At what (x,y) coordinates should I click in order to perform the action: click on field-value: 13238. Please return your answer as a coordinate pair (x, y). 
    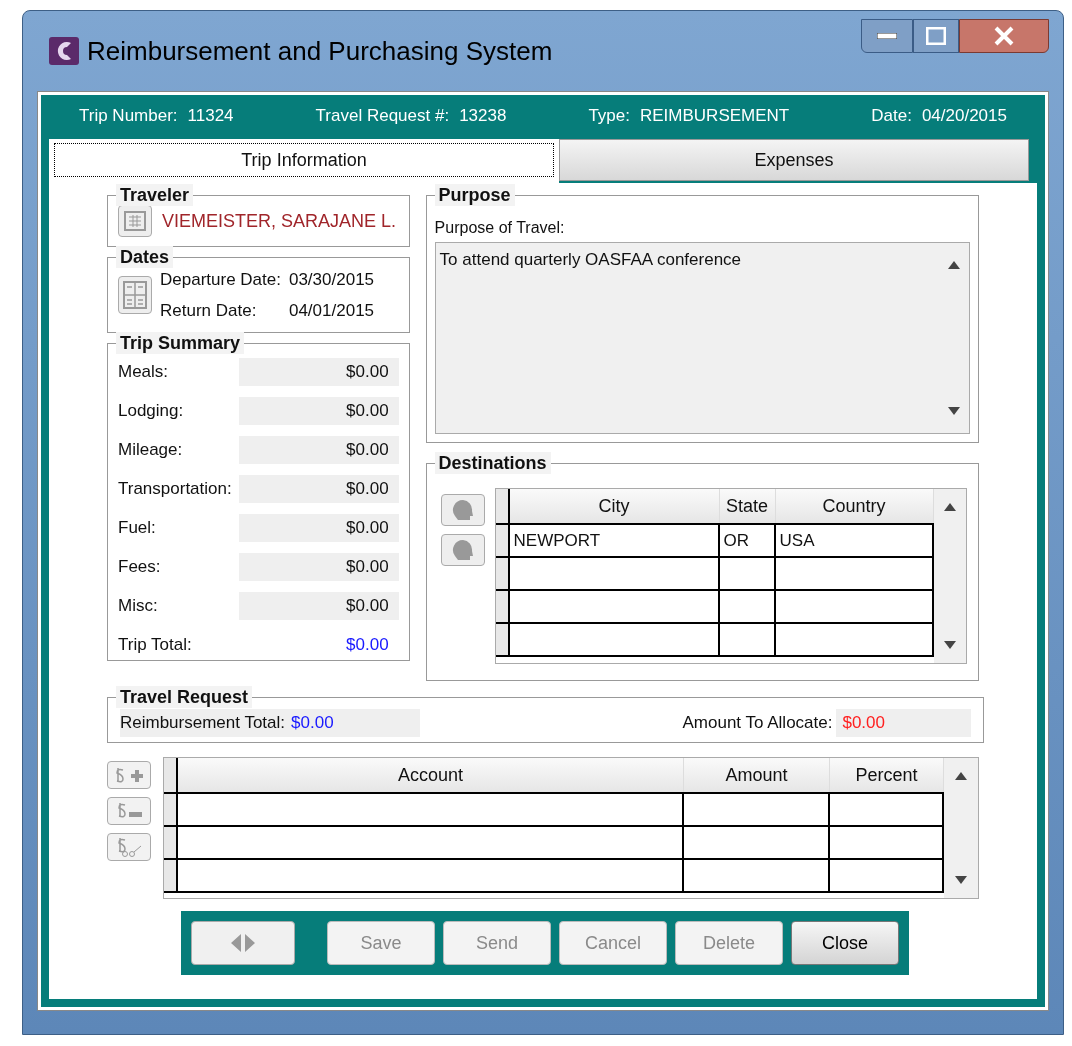
    Looking at the image, I should click on (483, 116).